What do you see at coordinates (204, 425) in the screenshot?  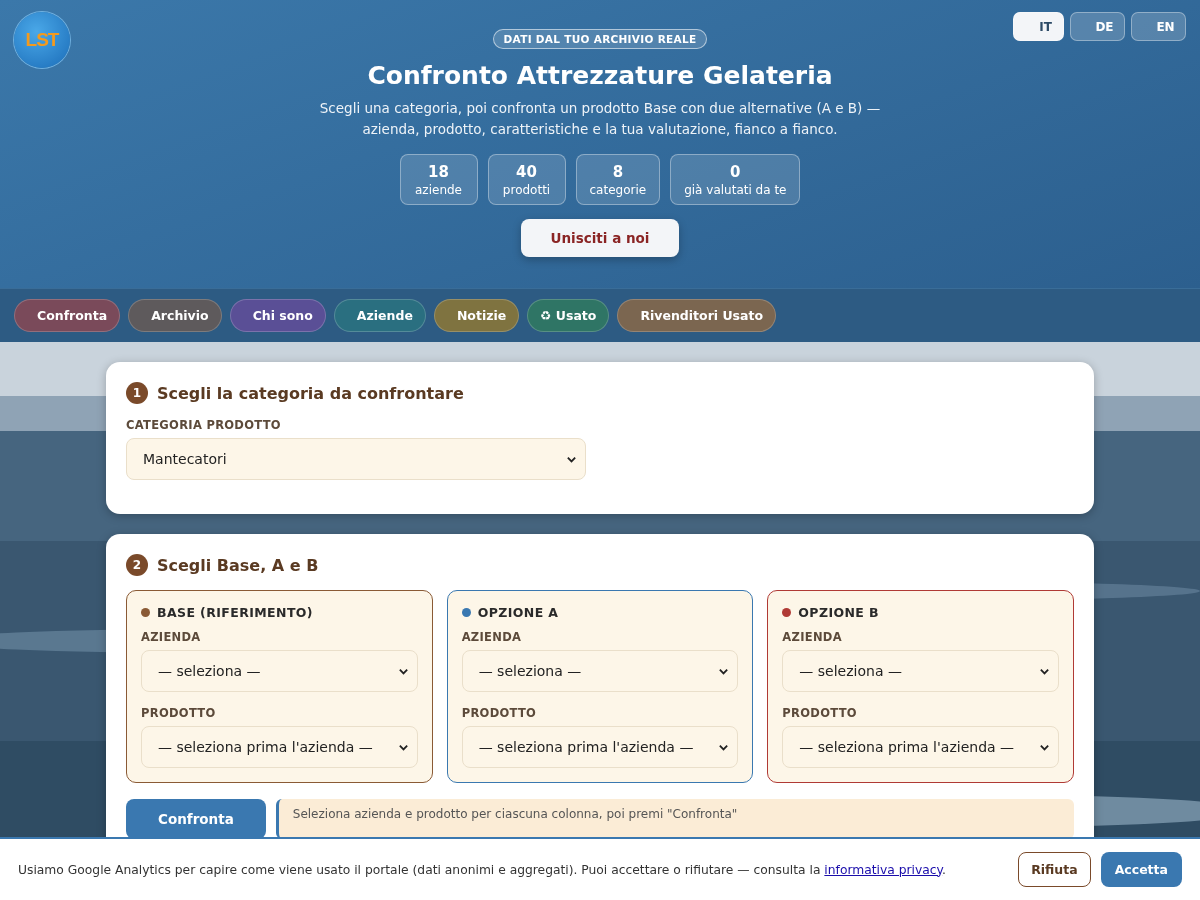 I see `field-label: CATEGORIA PRODOTTO` at bounding box center [204, 425].